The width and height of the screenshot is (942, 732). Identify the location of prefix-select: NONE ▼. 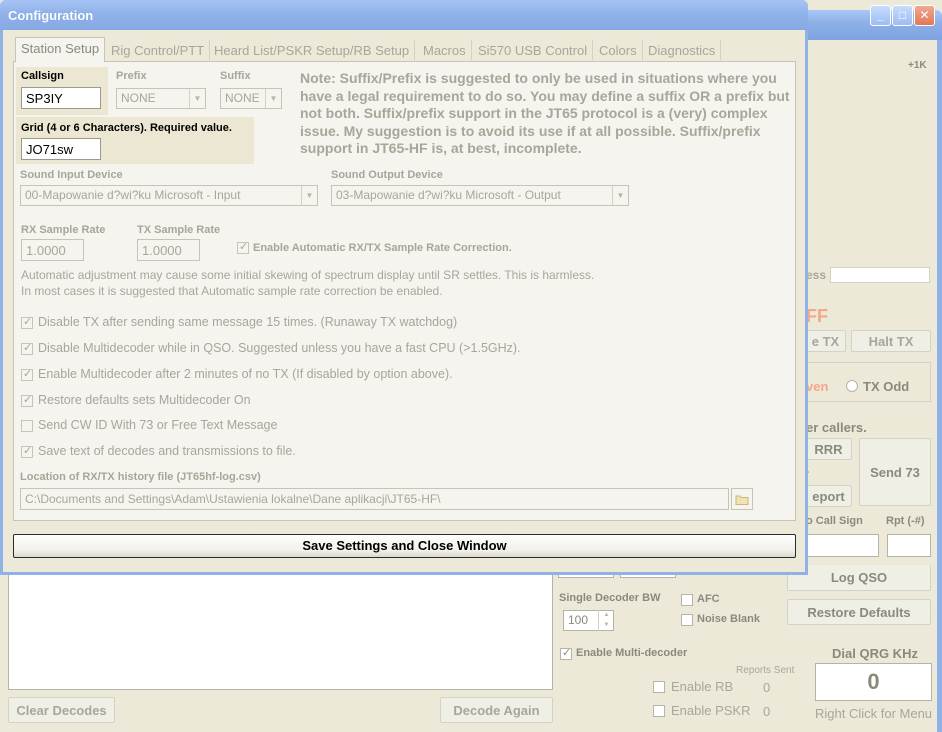
(161, 98).